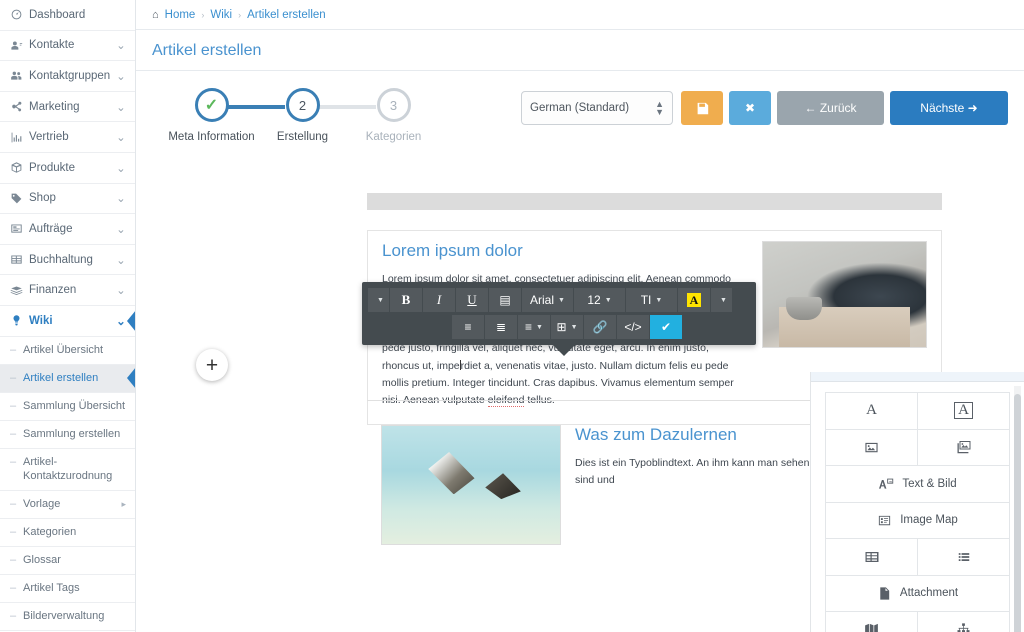 This screenshot has height=632, width=1024. I want to click on sidebar-item-vertrieb: Vertrieb ⌄, so click(67, 137).